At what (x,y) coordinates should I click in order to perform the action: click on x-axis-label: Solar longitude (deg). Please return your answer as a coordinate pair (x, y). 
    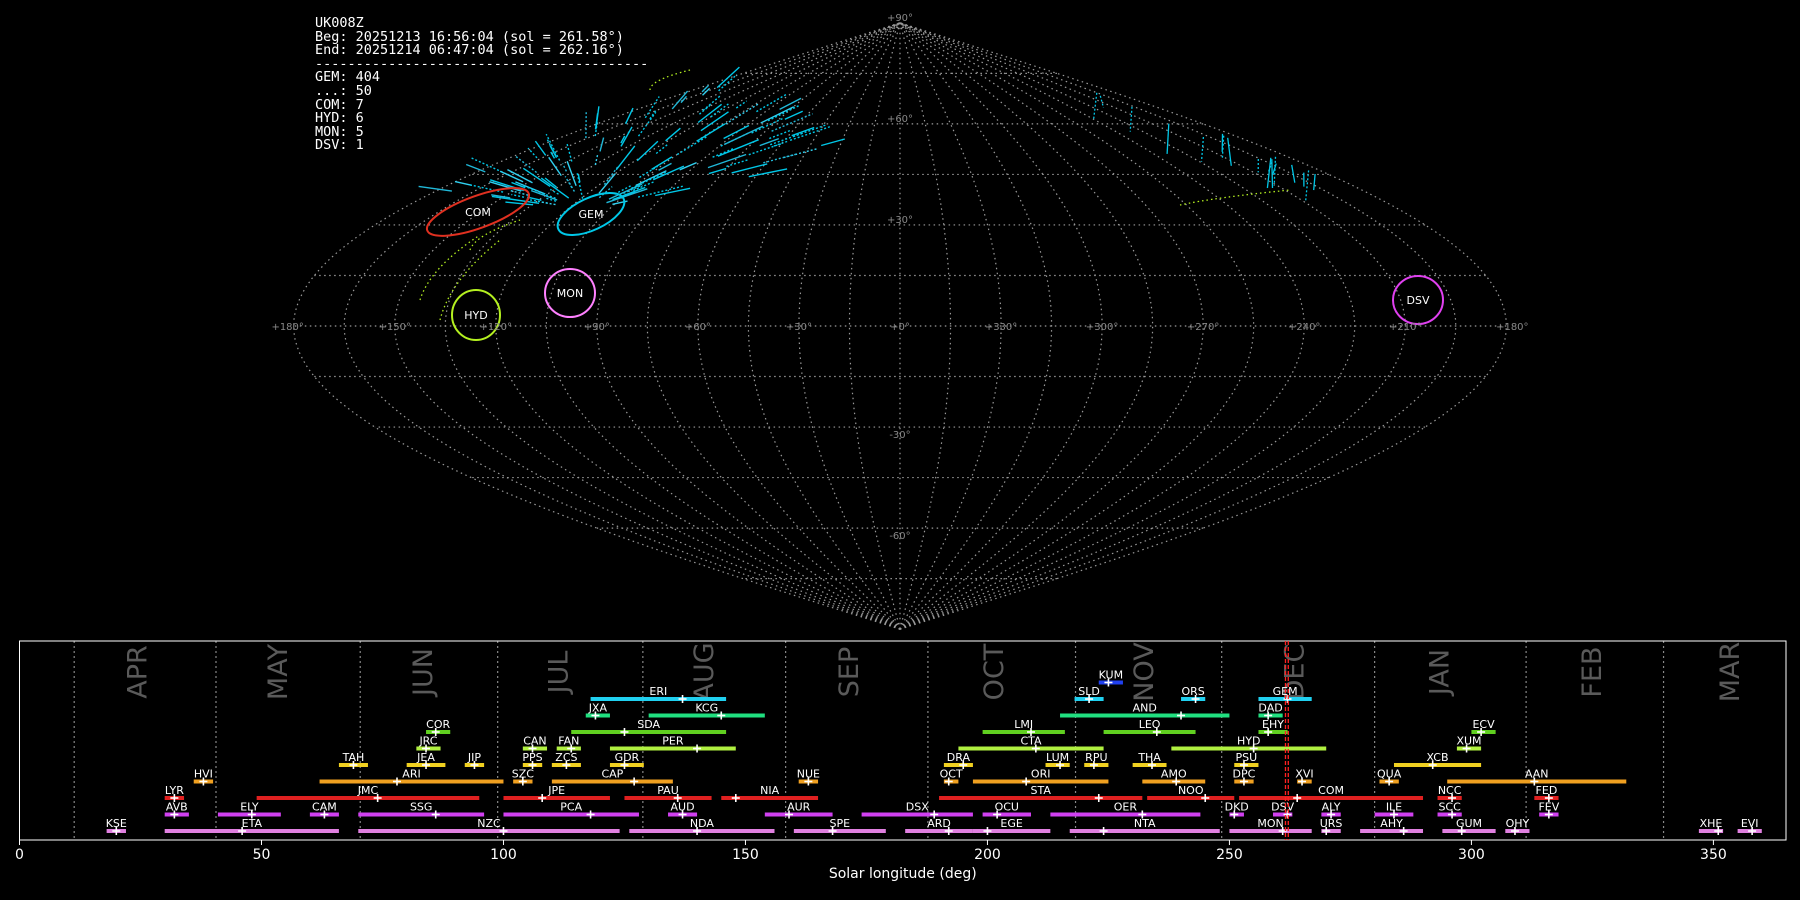
    Looking at the image, I should click on (903, 874).